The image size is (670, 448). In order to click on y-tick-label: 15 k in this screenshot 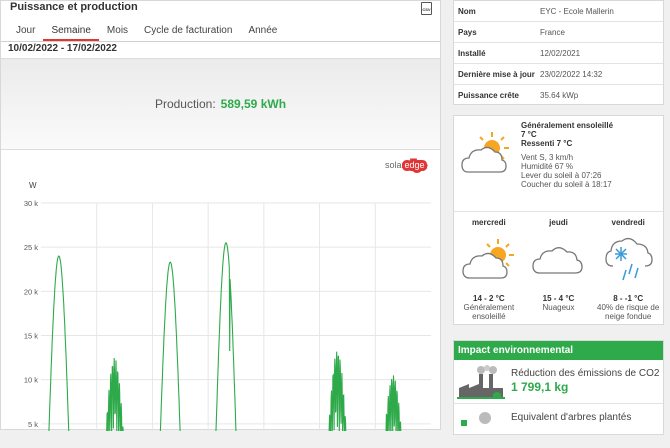, I will do `click(31, 336)`.